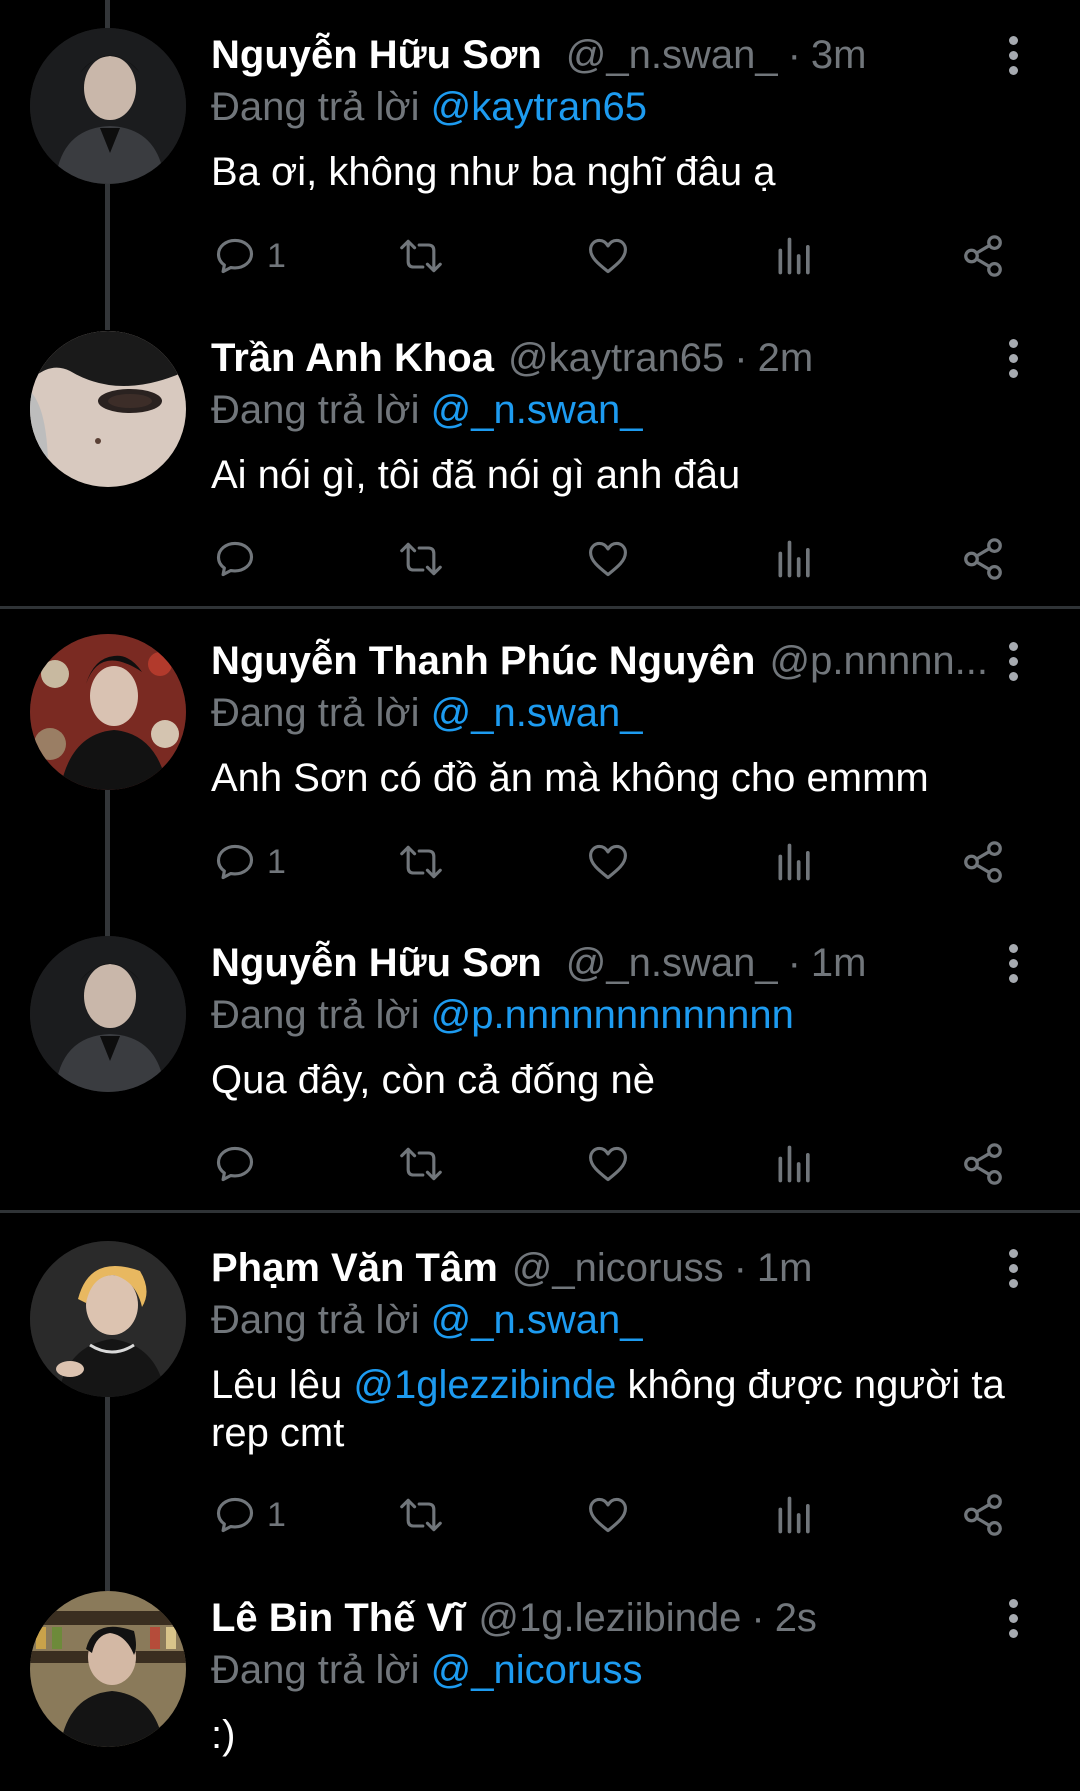  I want to click on author-handle: @_nicoruss, so click(618, 1268).